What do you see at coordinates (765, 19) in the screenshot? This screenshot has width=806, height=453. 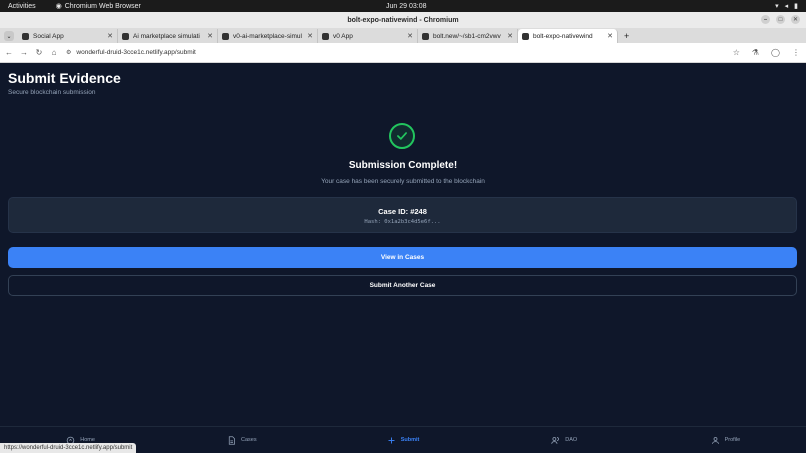 I see `minimize-icon: –` at bounding box center [765, 19].